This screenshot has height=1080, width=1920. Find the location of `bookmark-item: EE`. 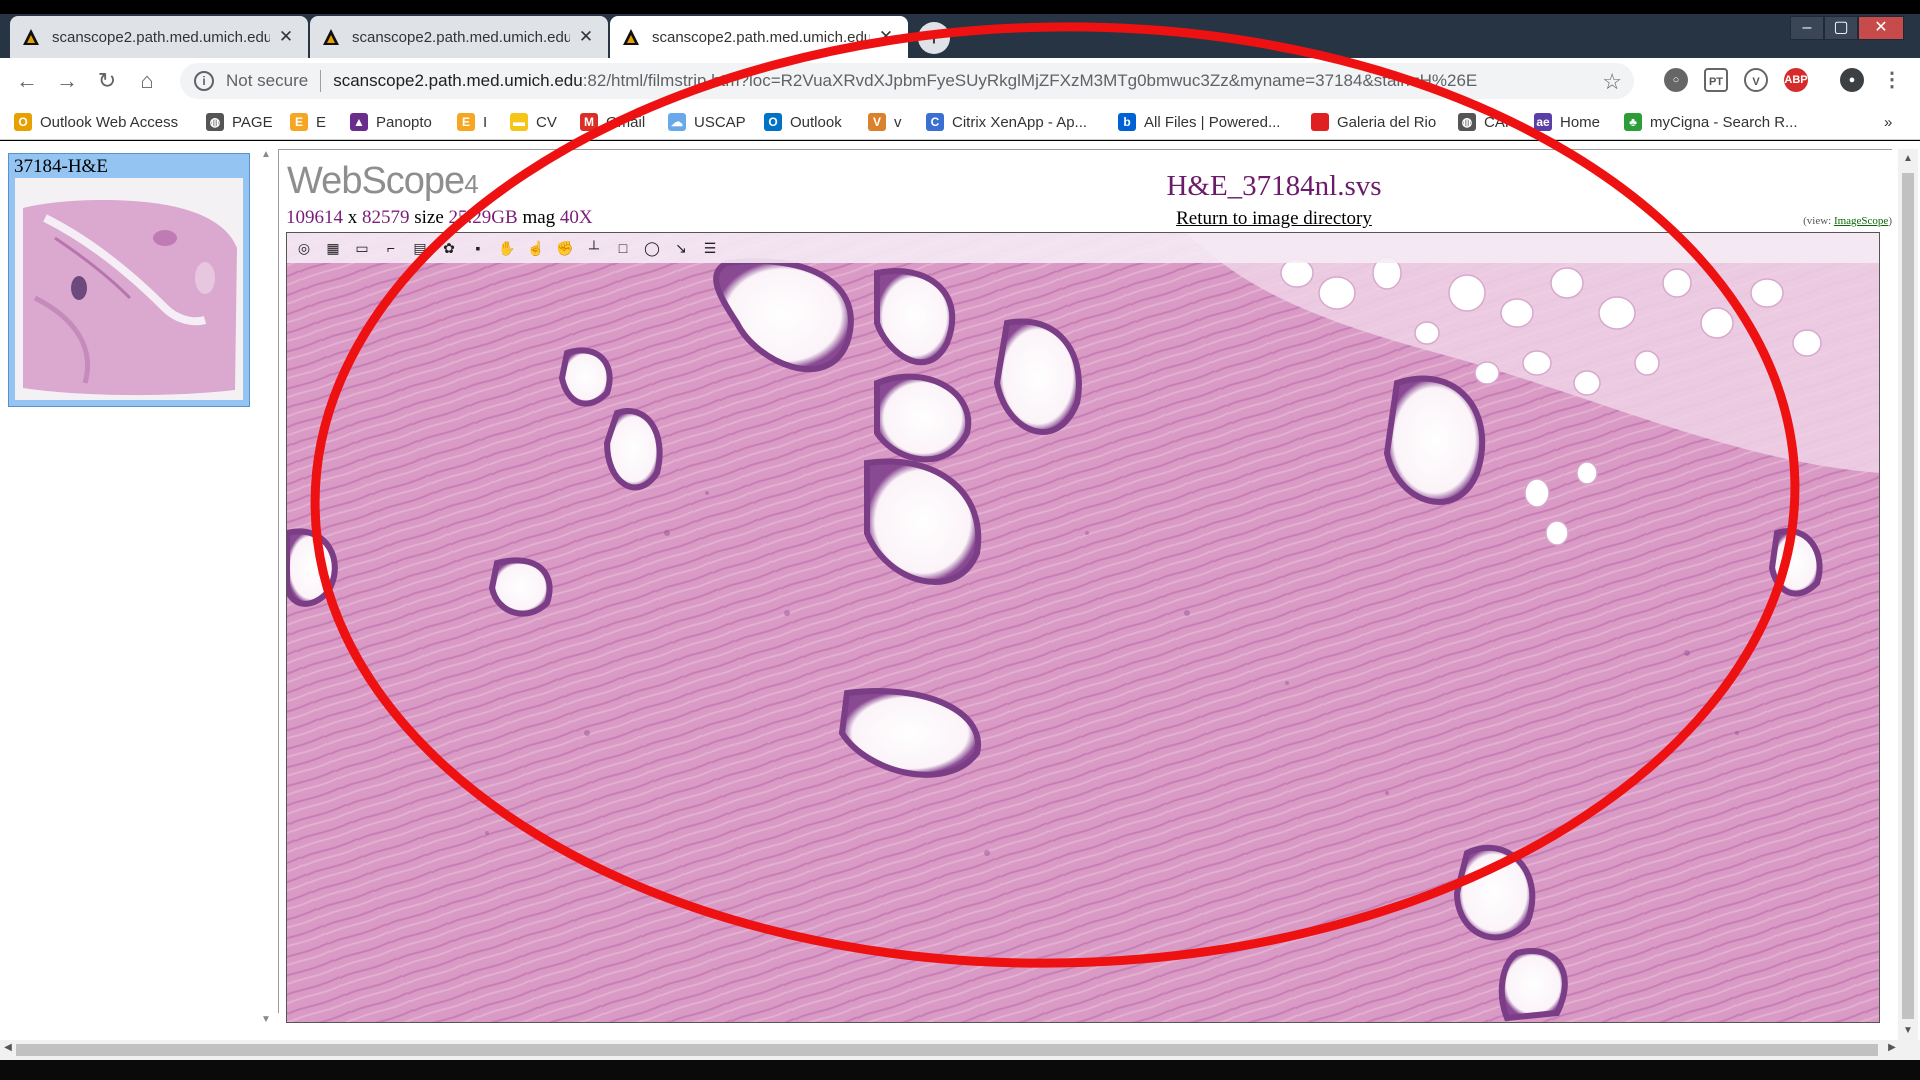

bookmark-item: EE is located at coordinates (308, 122).